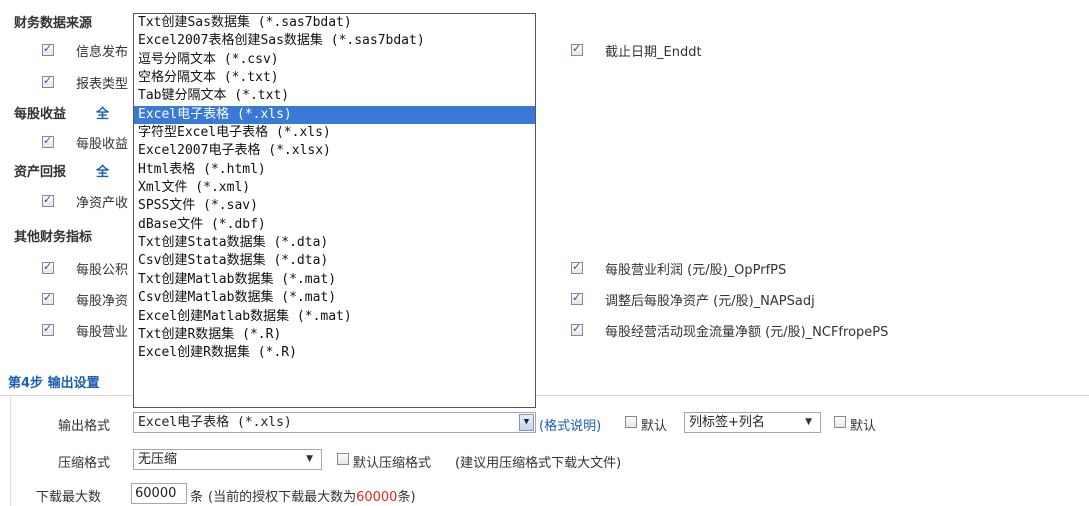  What do you see at coordinates (48, 298) in the screenshot?
I see `checkbox-naps` at bounding box center [48, 298].